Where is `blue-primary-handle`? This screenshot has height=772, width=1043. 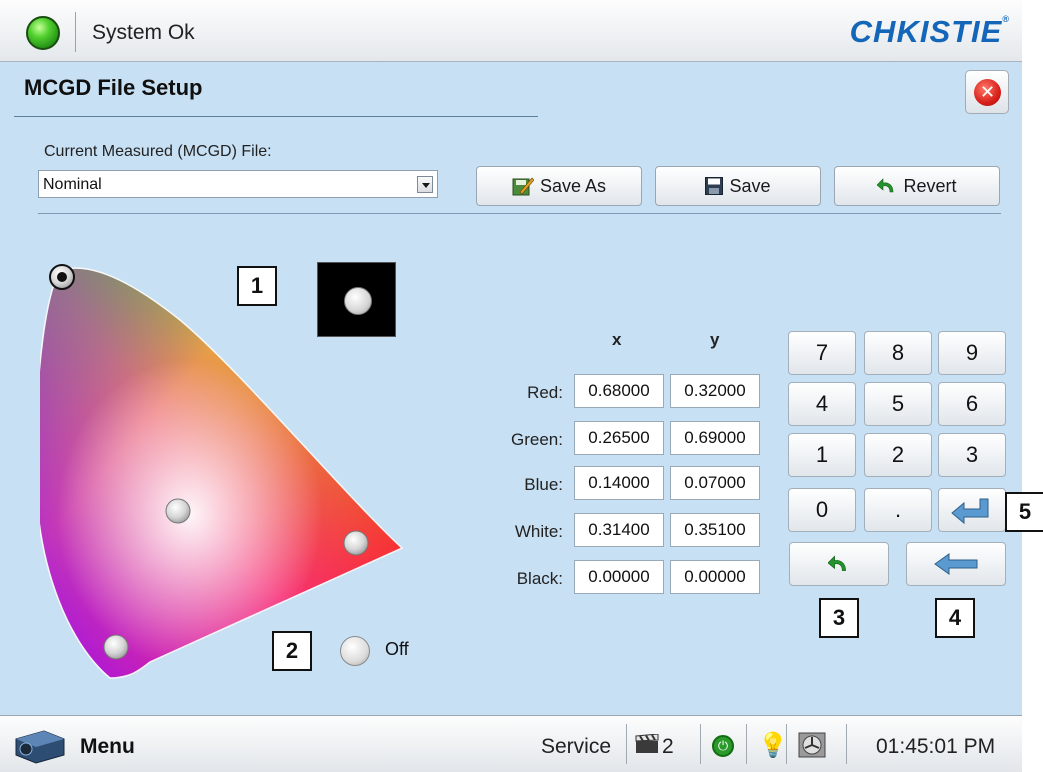 blue-primary-handle is located at coordinates (116, 647).